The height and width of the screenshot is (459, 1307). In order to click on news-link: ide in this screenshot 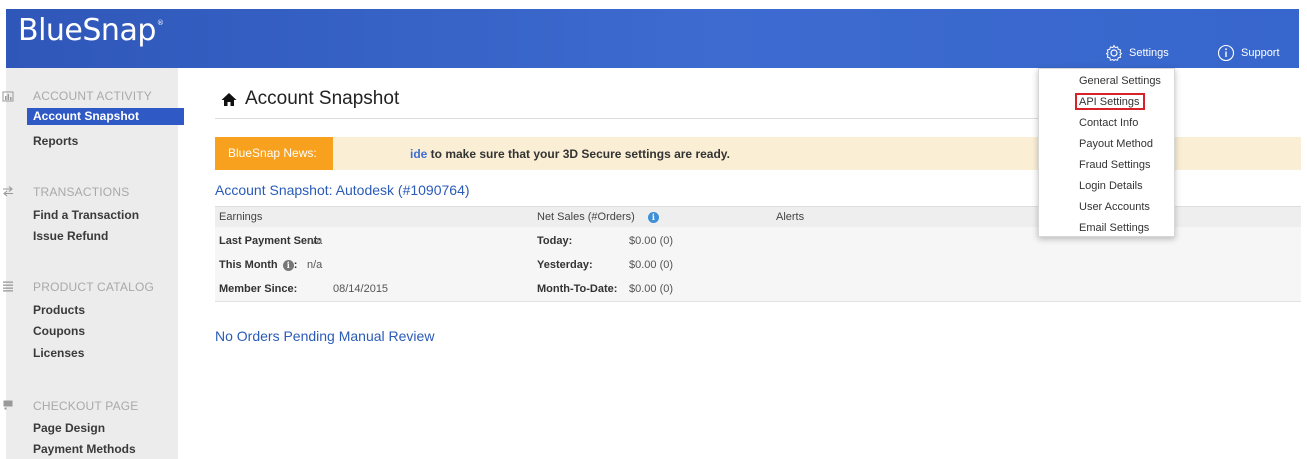, I will do `click(418, 154)`.